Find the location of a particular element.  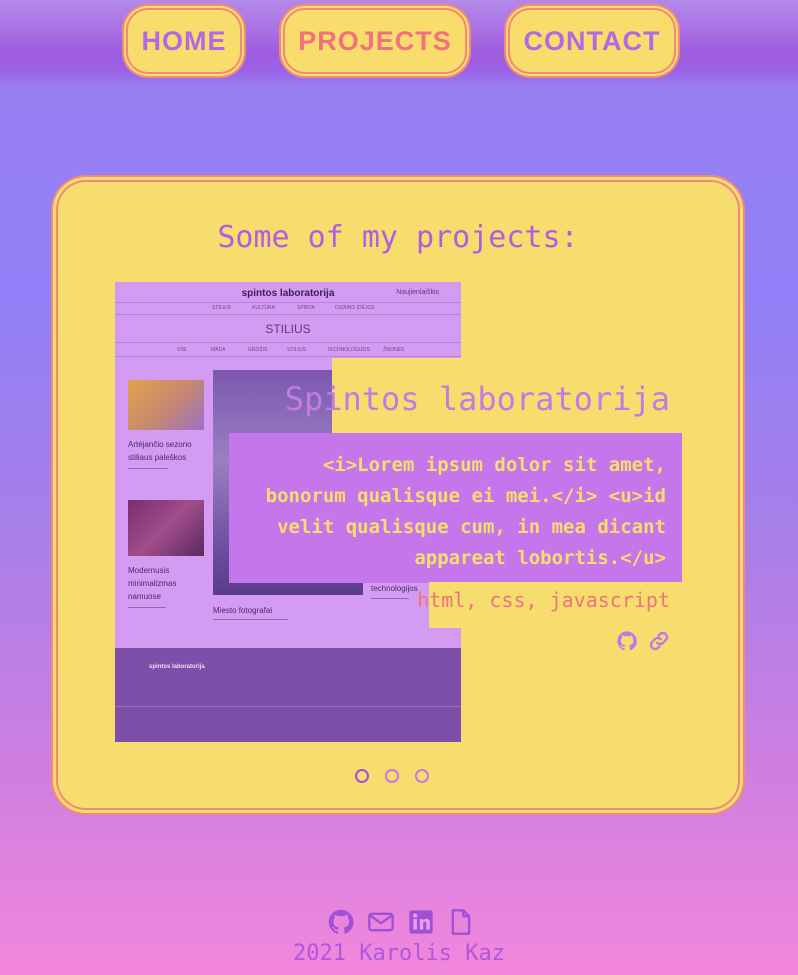

screenshot-menu-item: STILIUS is located at coordinates (221, 308).